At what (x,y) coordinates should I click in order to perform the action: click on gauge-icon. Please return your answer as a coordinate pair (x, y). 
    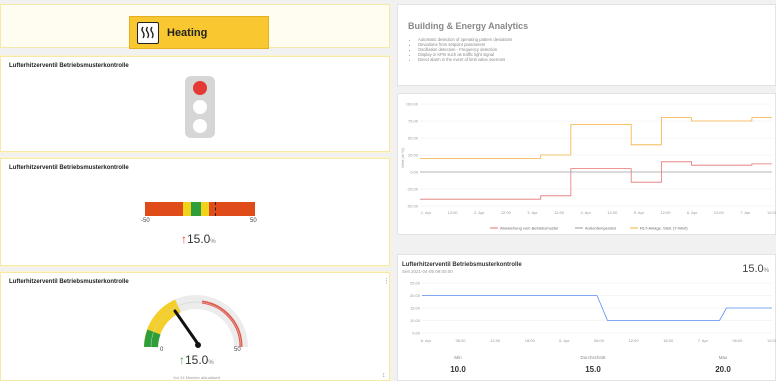
    Looking at the image, I should click on (196, 321).